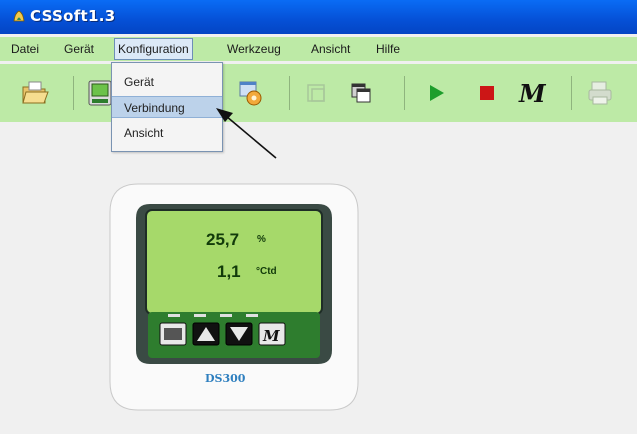 This screenshot has height=434, width=637. What do you see at coordinates (79, 49) in the screenshot?
I see `menu-geraet: Gerät` at bounding box center [79, 49].